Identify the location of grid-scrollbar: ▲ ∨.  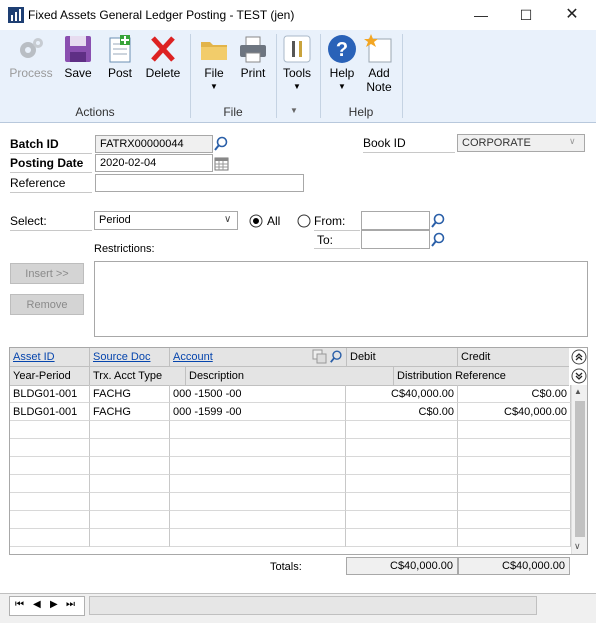
(579, 469).